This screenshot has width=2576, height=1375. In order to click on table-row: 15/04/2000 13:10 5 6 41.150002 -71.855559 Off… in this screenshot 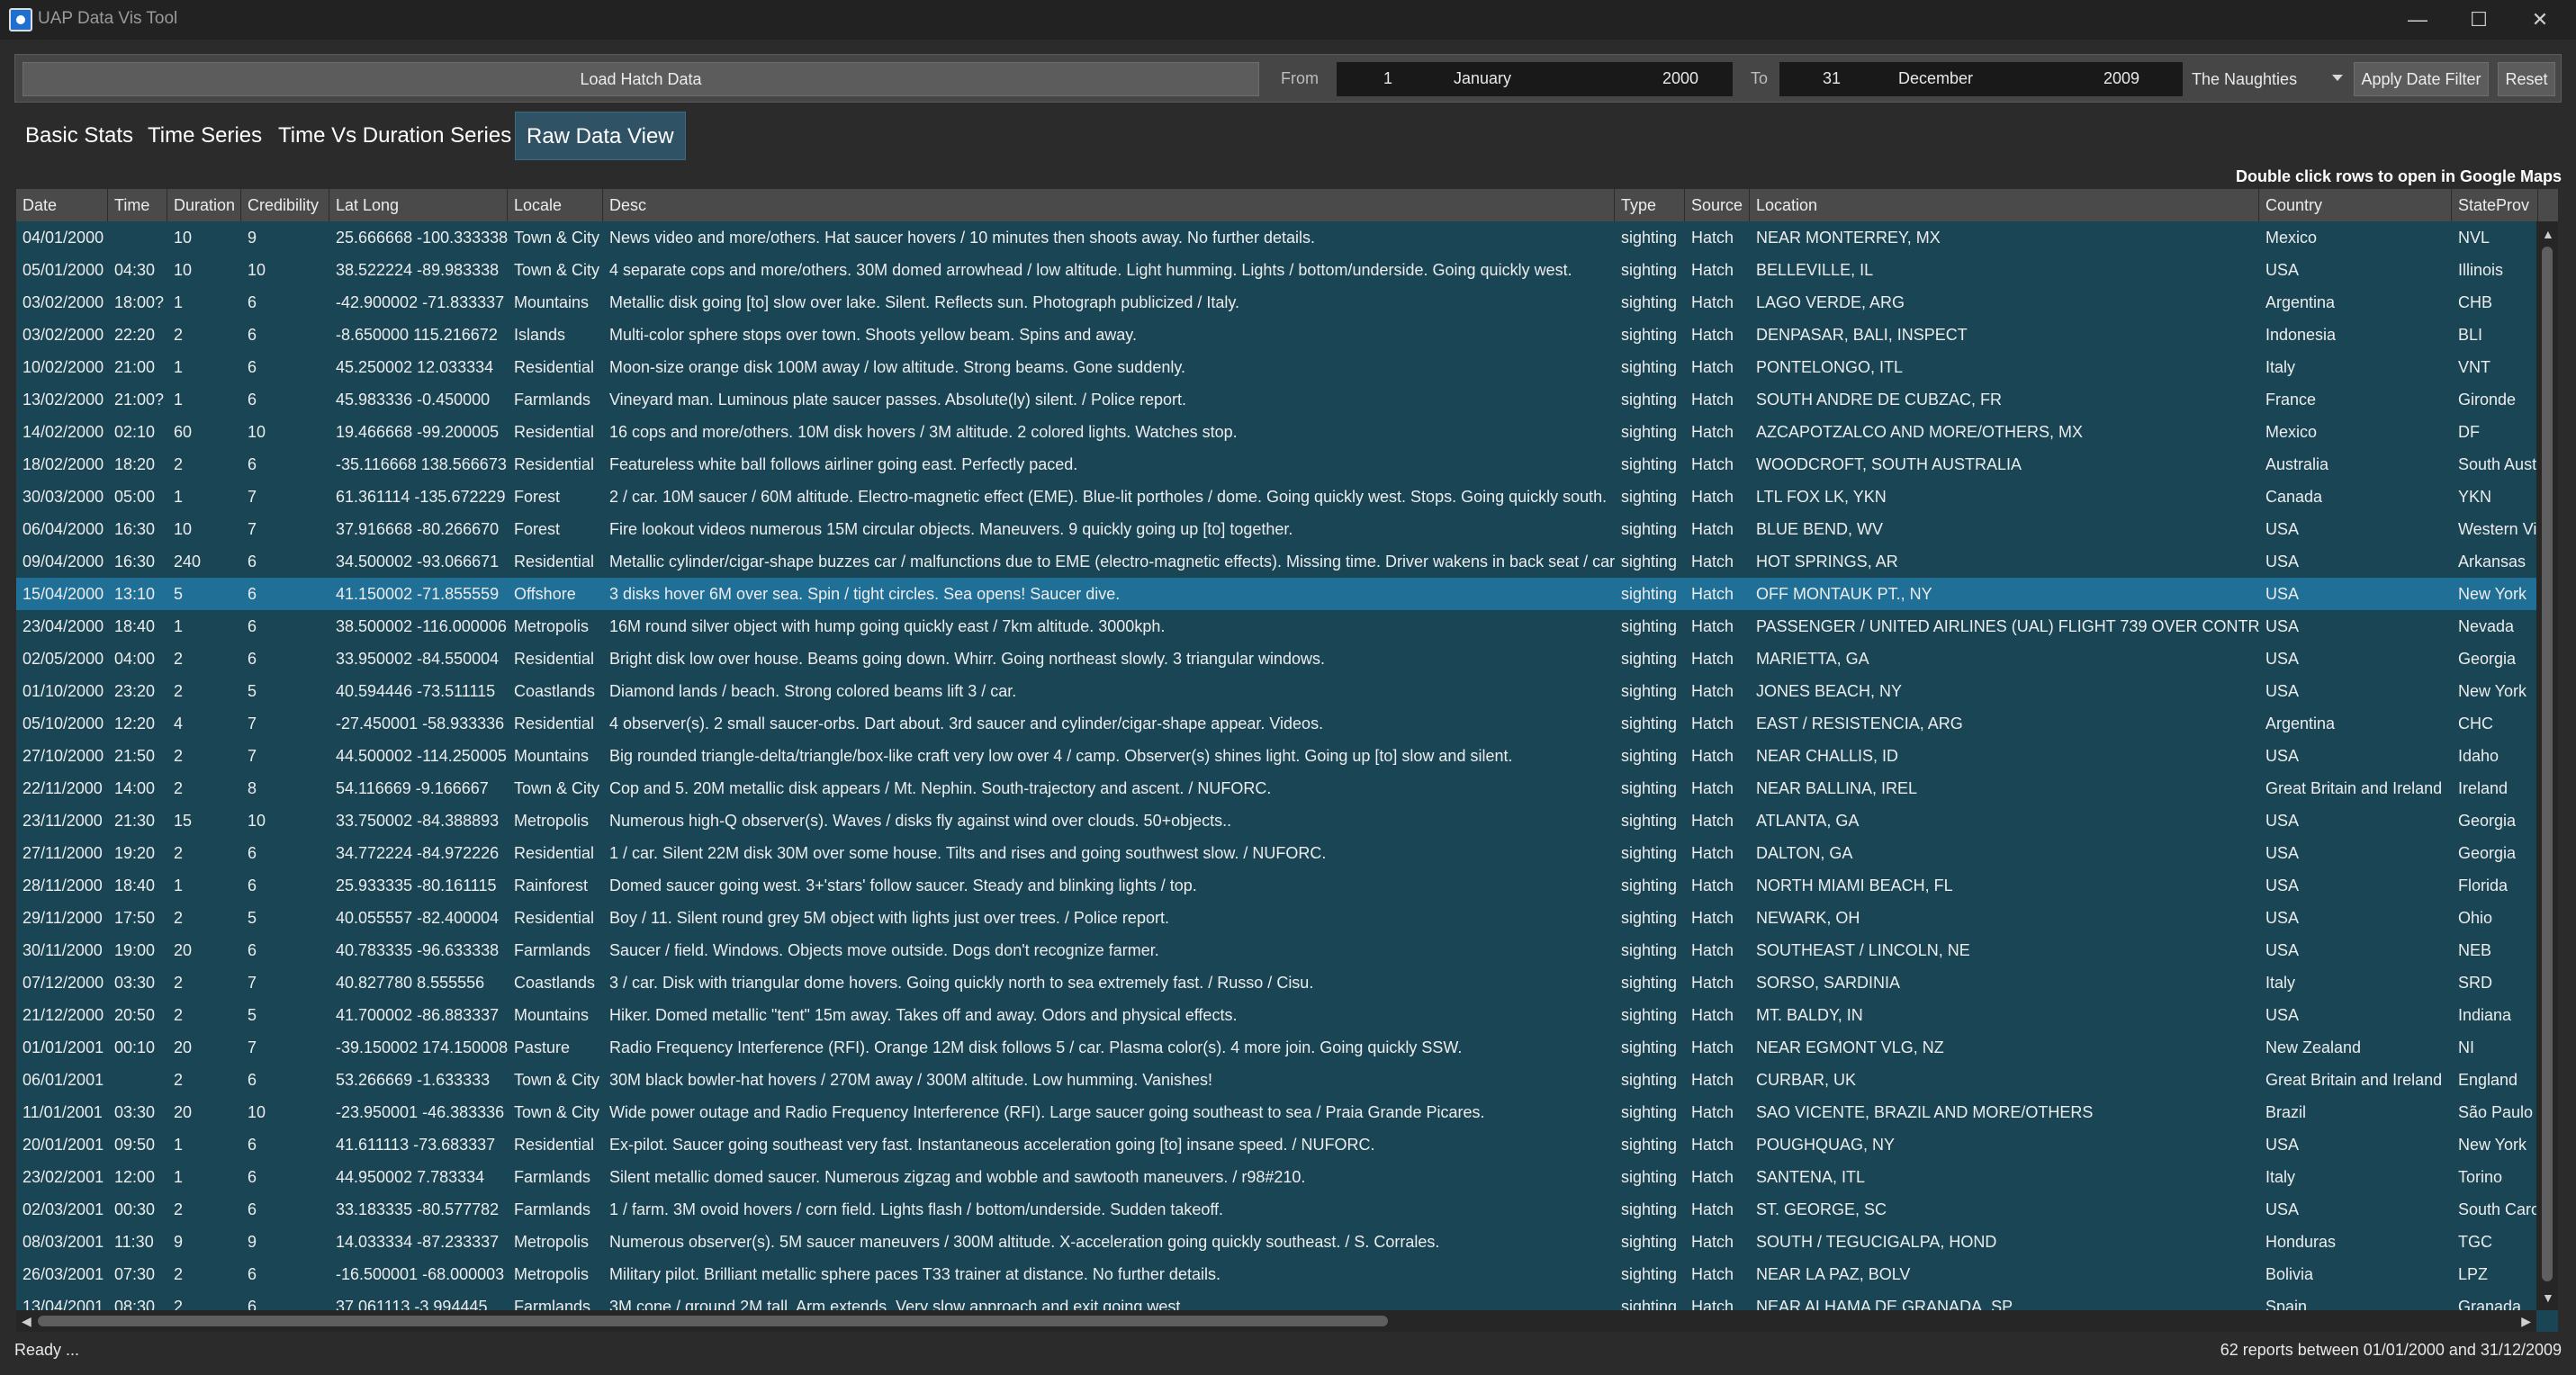, I will do `click(1276, 594)`.